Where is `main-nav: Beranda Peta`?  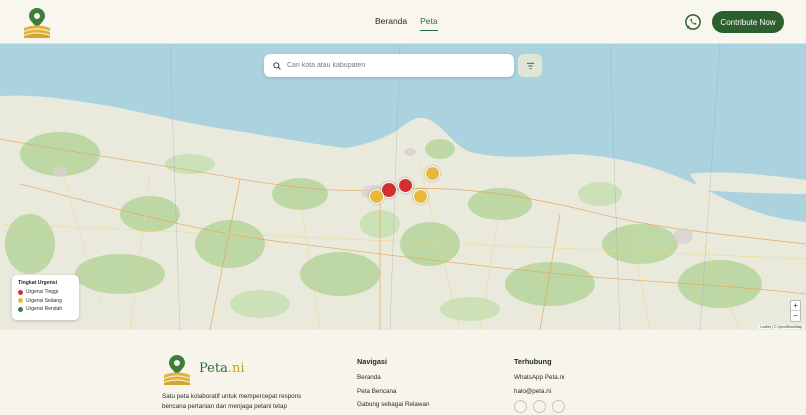 main-nav: Beranda Peta is located at coordinates (406, 23).